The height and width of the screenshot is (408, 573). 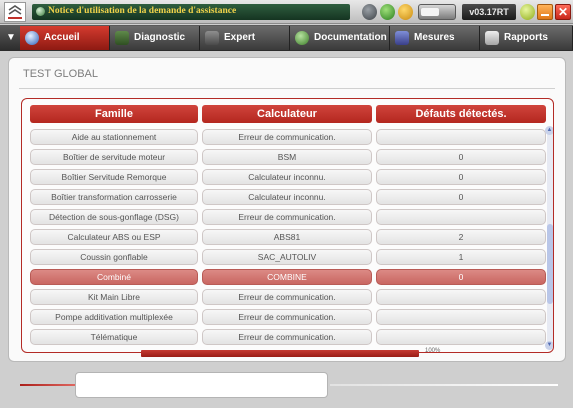 I want to click on cell-defauts: 1, so click(x=461, y=257).